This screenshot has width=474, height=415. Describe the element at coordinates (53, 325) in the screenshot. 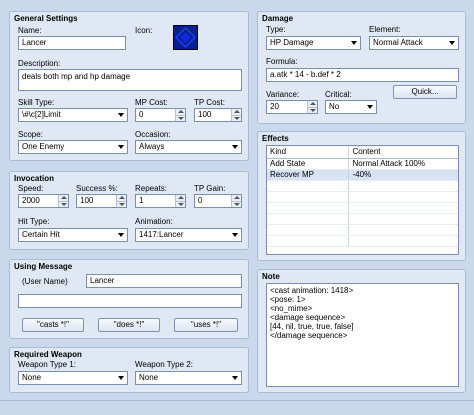

I see `casts-button: "casts *!"` at that location.